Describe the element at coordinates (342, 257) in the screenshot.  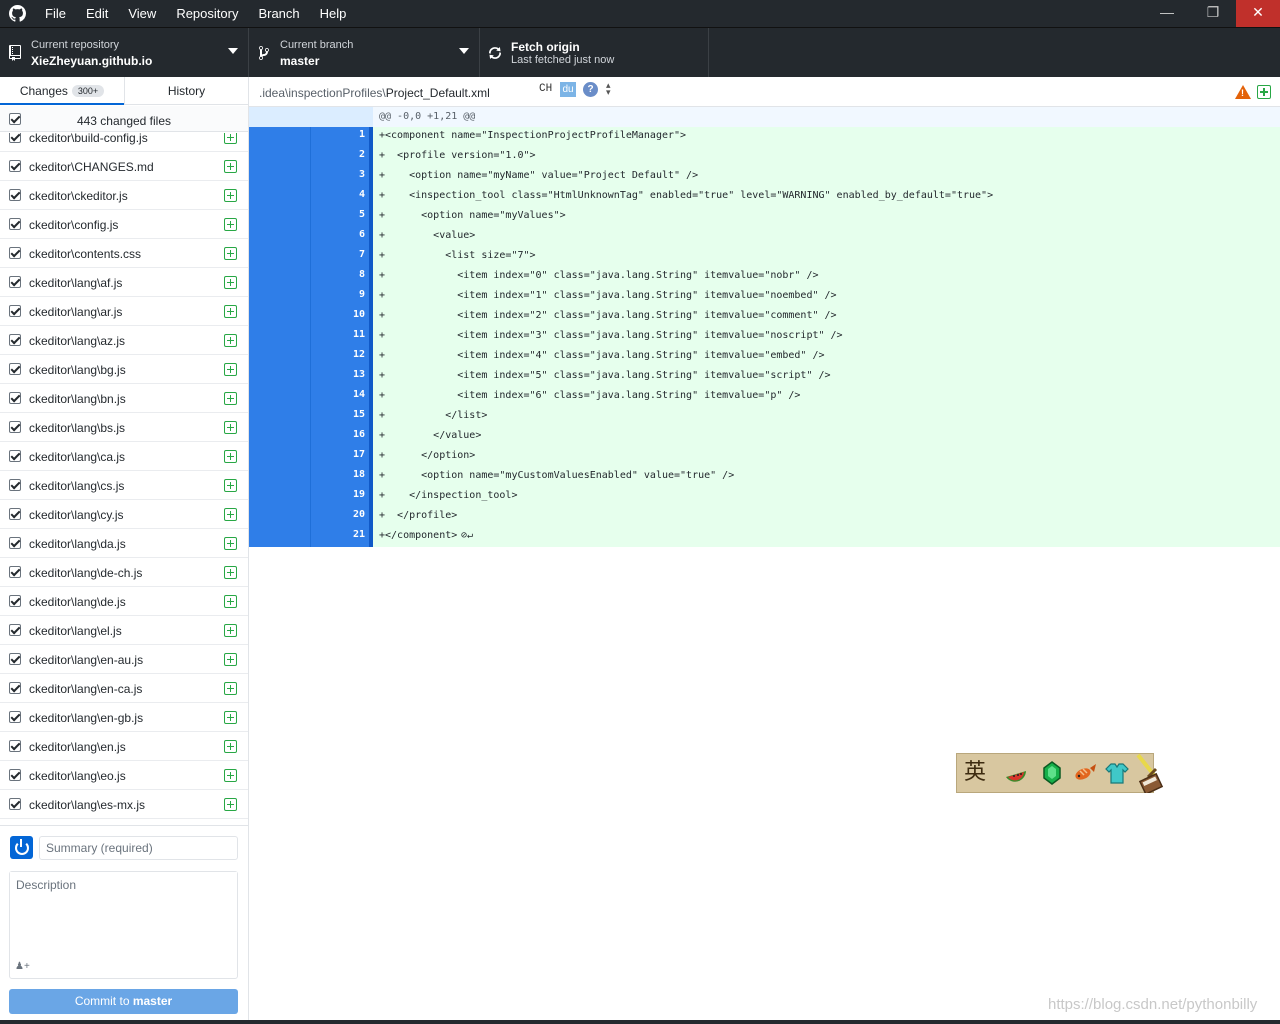
I see `gutter-new: 7` at that location.